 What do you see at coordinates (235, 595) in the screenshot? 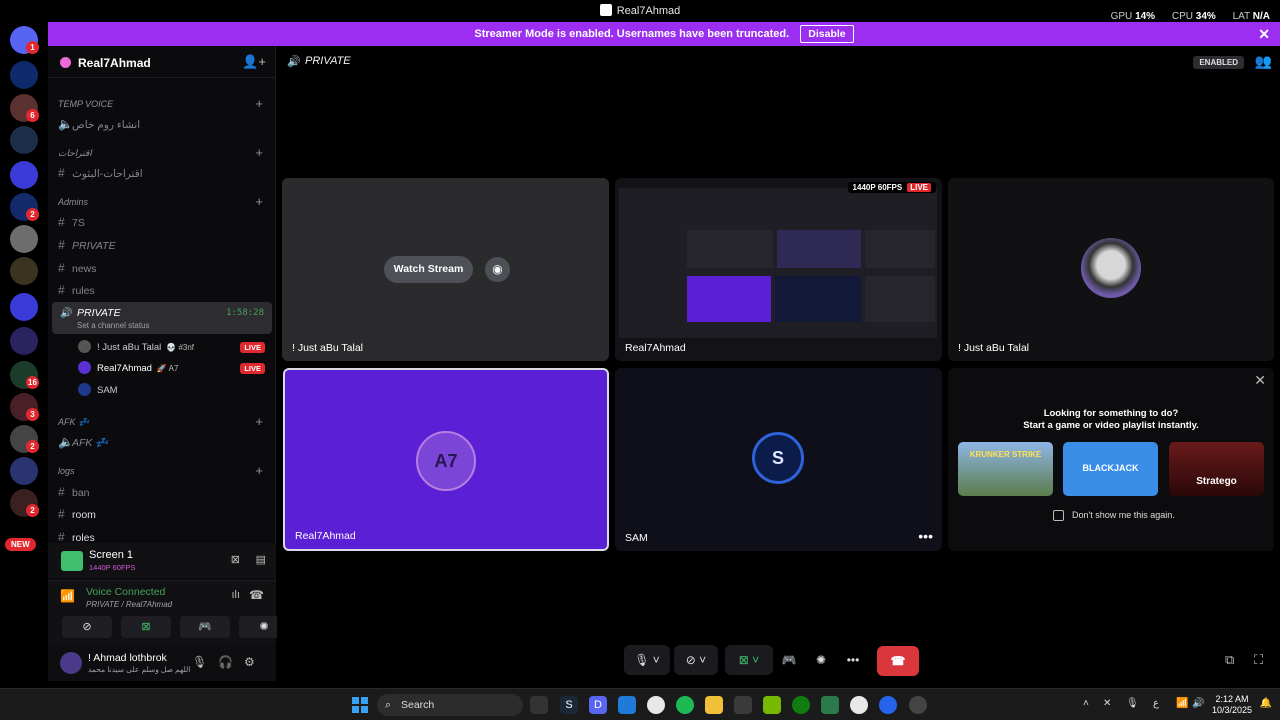
I see `noise-suppression-icon: ılı` at bounding box center [235, 595].